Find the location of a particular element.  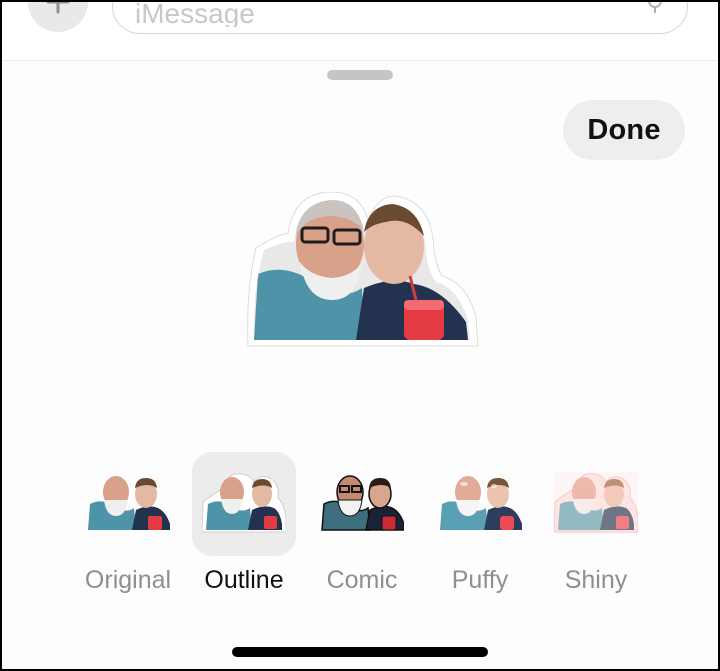

effect-shiny-thumb is located at coordinates (596, 503).